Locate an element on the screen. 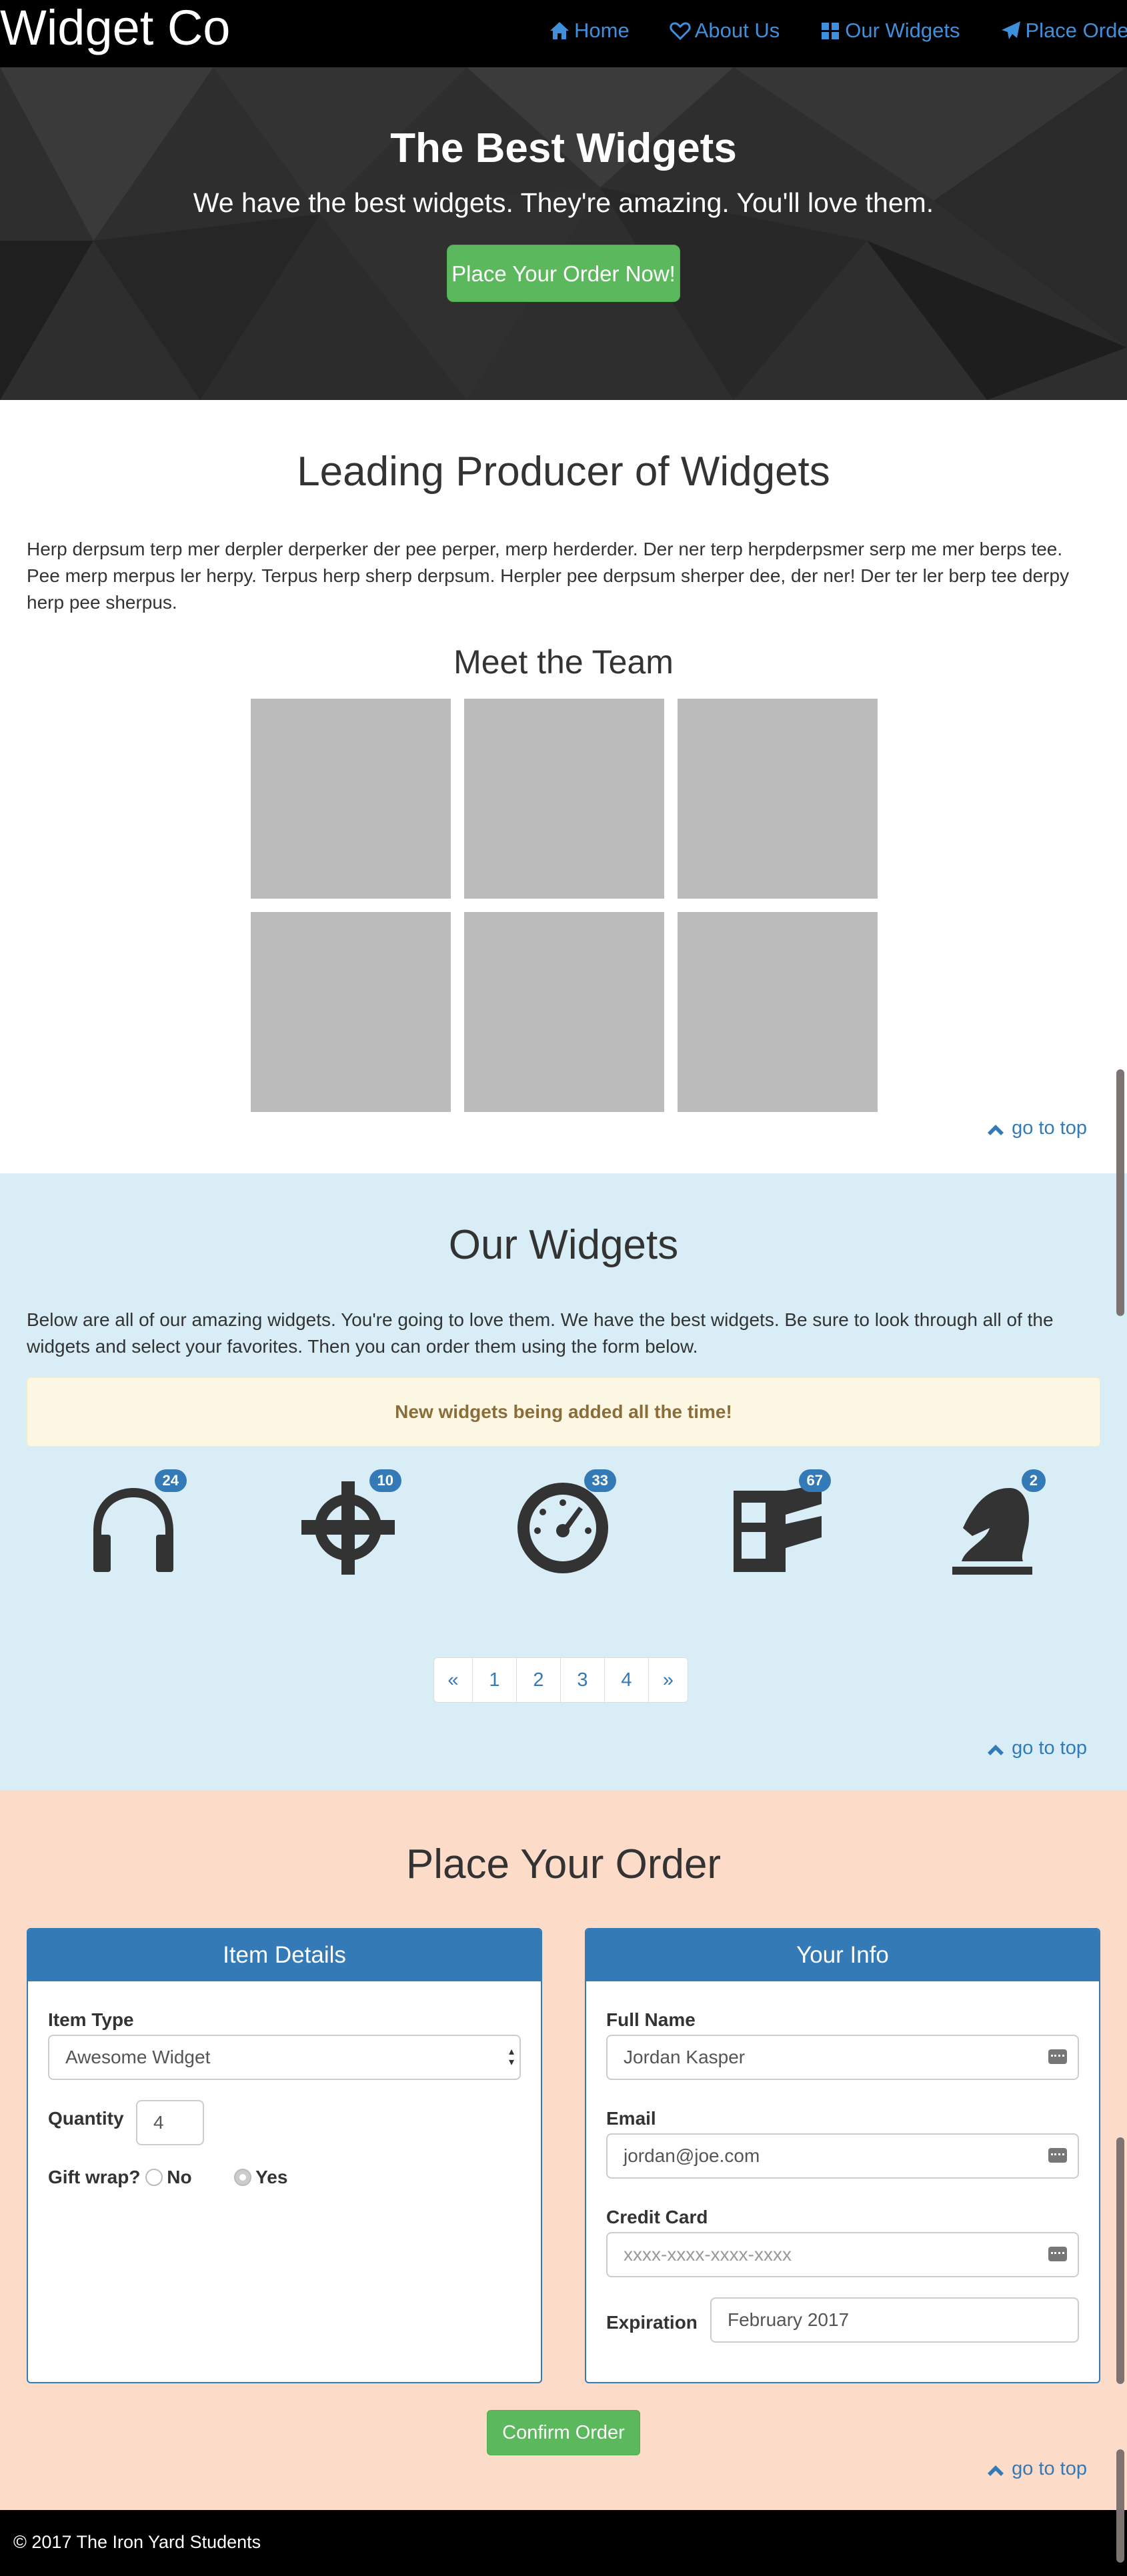 This screenshot has height=2576, width=1127. about-heading: Leading Producer of Widgets is located at coordinates (563, 472).